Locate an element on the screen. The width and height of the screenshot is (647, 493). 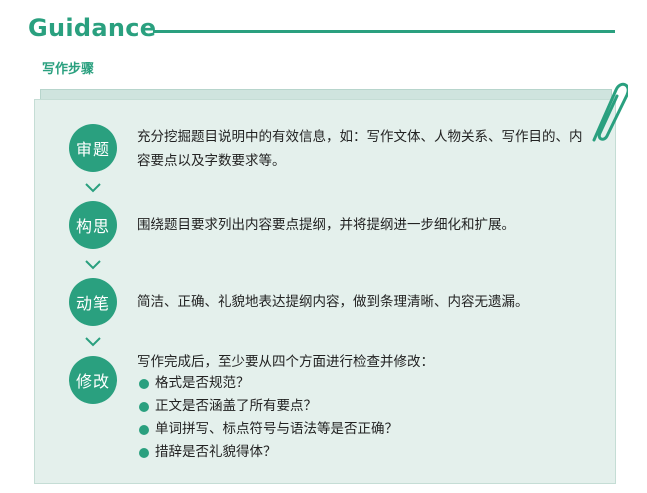
step-text-revise: 写作完成后，至少要从四个方面进行检查并修改： is located at coordinates (285, 362).